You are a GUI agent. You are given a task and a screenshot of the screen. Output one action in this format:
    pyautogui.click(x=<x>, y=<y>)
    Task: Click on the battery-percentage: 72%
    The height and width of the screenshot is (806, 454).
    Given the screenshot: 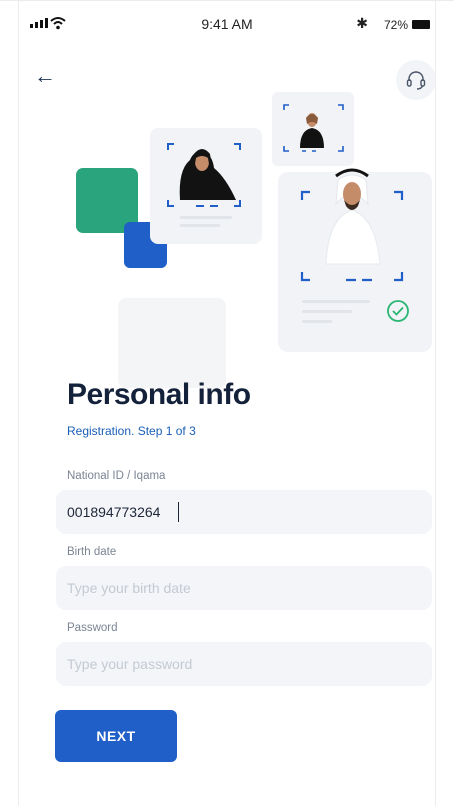 What is the action you would take?
    pyautogui.click(x=395, y=25)
    